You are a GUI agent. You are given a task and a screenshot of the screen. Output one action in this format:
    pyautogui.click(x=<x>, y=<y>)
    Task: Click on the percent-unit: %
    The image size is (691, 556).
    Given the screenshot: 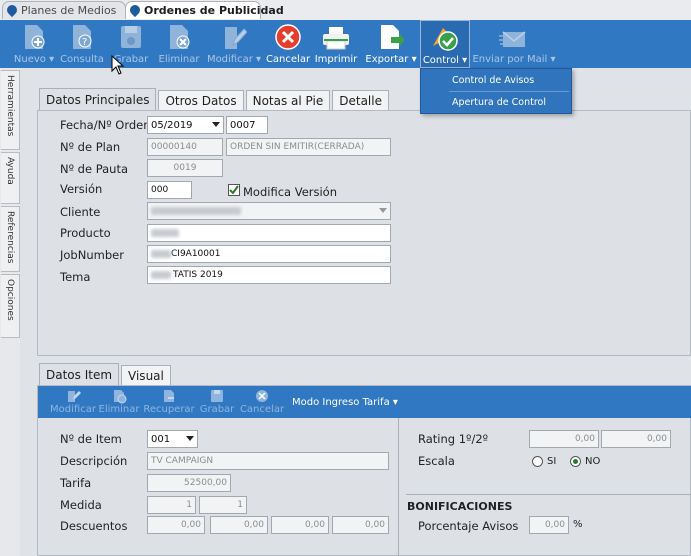 What is the action you would take?
    pyautogui.click(x=578, y=524)
    